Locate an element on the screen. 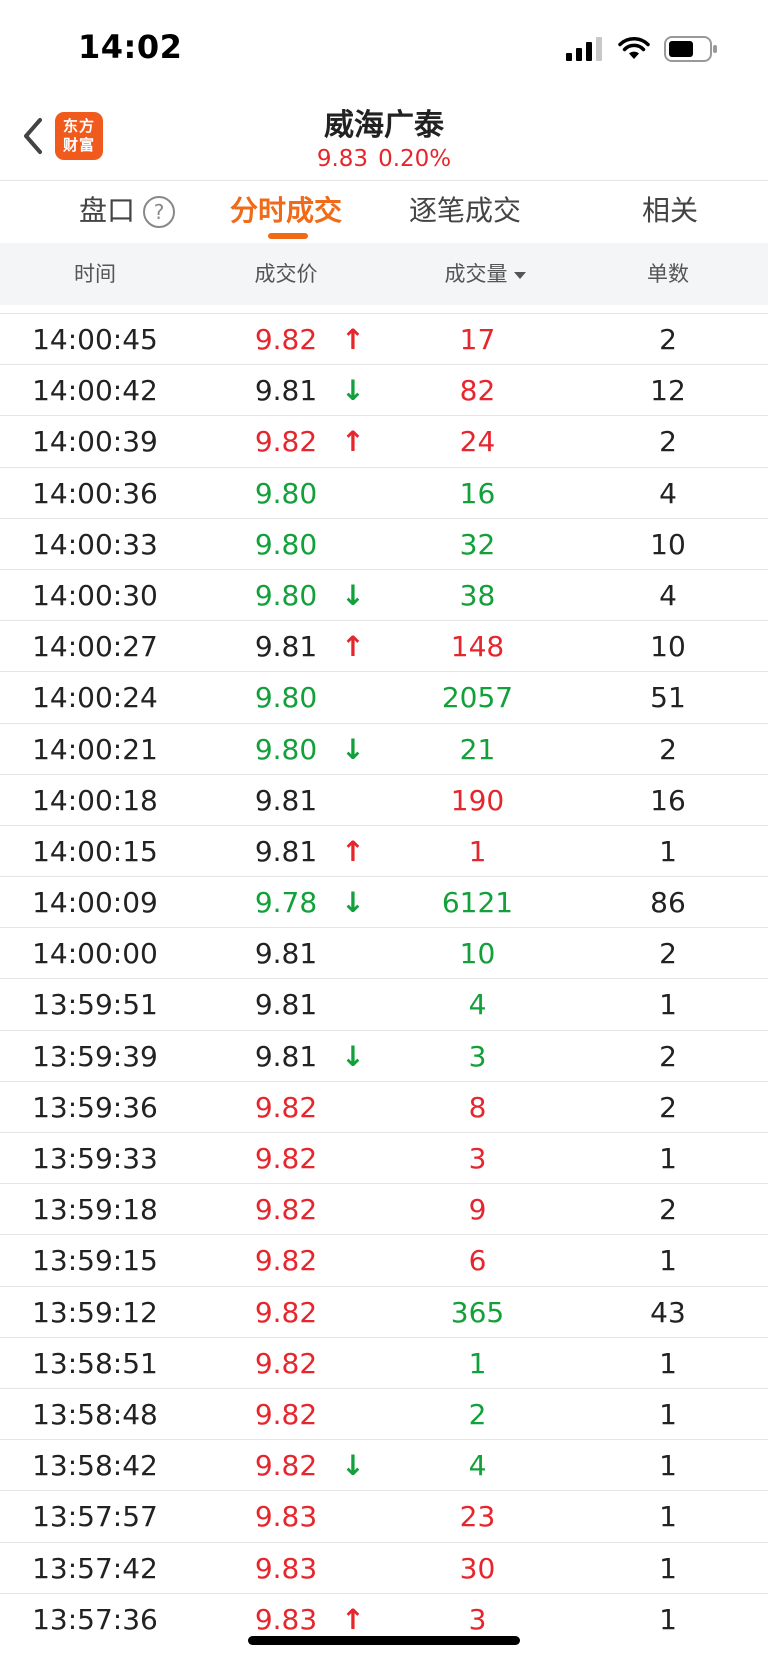 The width and height of the screenshot is (768, 1663). table-row: 14:00:09 9.78 ↓ 6121 86 is located at coordinates (384, 901).